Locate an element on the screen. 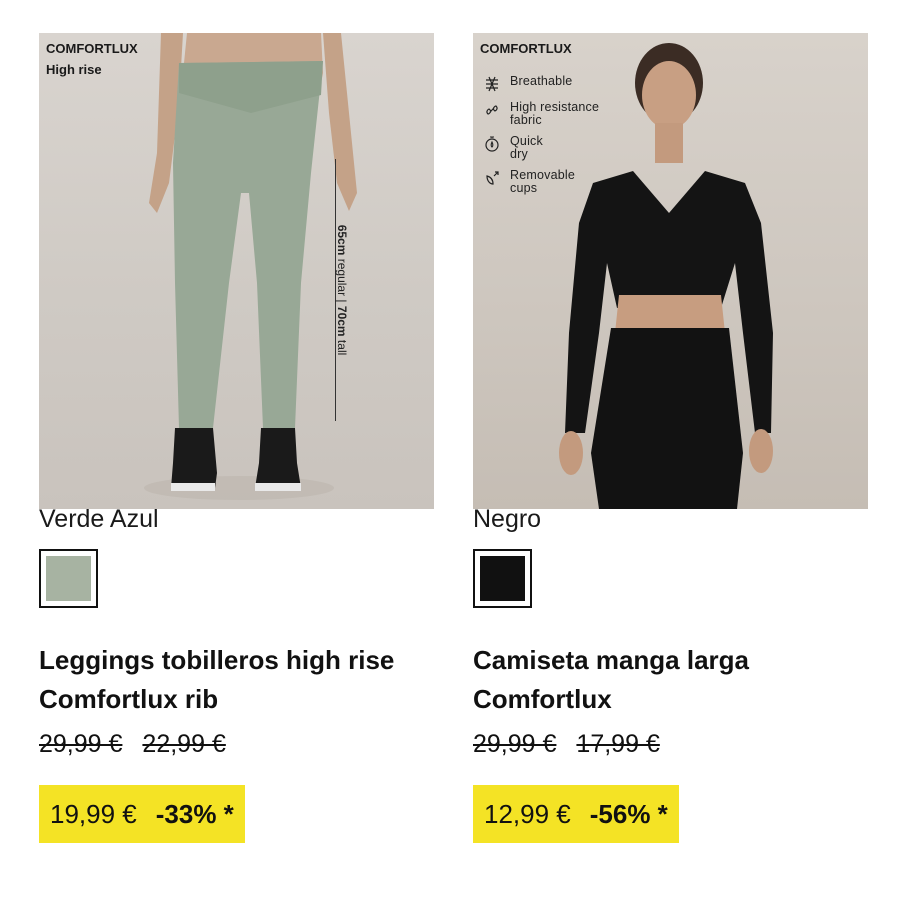 This screenshot has height=900, width=907. leggings-model-figure is located at coordinates (250, 266).